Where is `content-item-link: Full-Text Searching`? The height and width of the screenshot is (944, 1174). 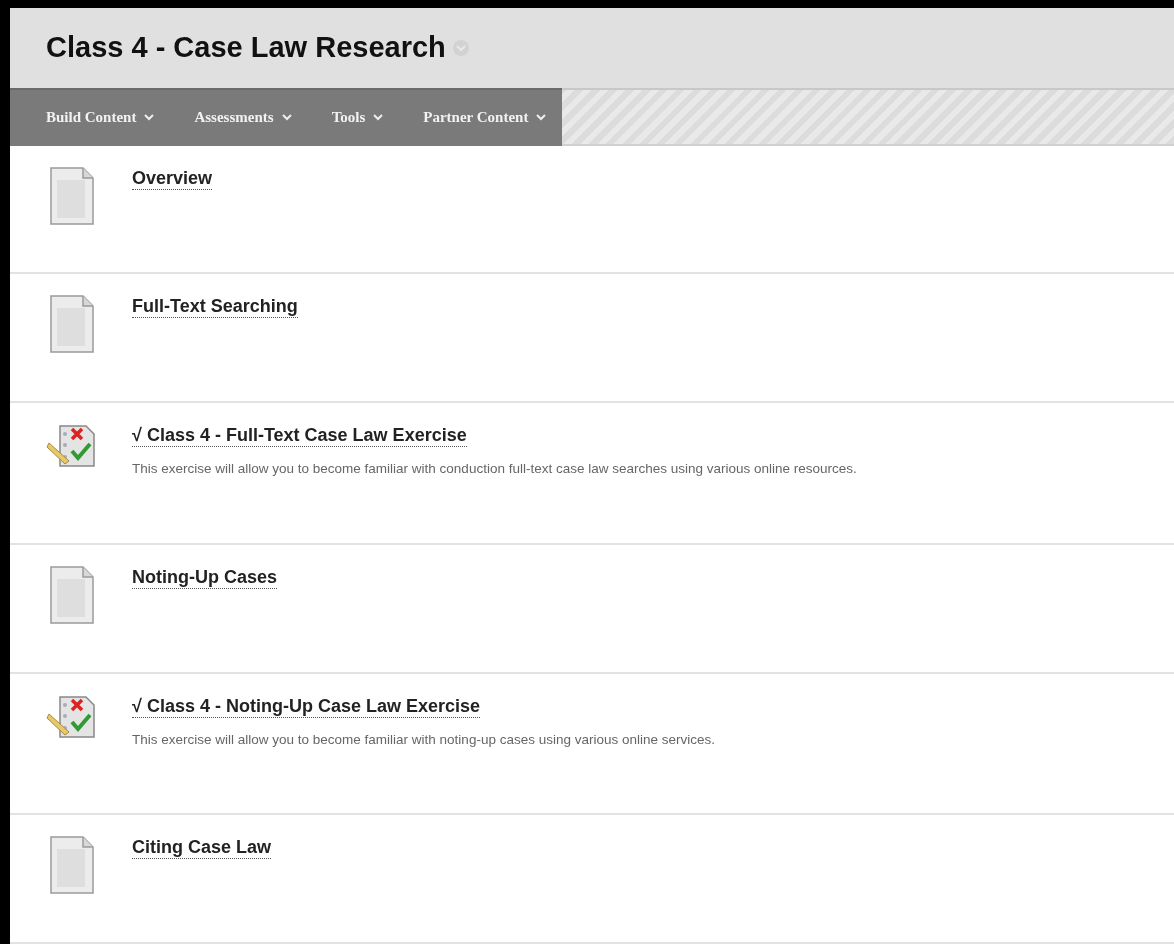
content-item-link: Full-Text Searching is located at coordinates (215, 307).